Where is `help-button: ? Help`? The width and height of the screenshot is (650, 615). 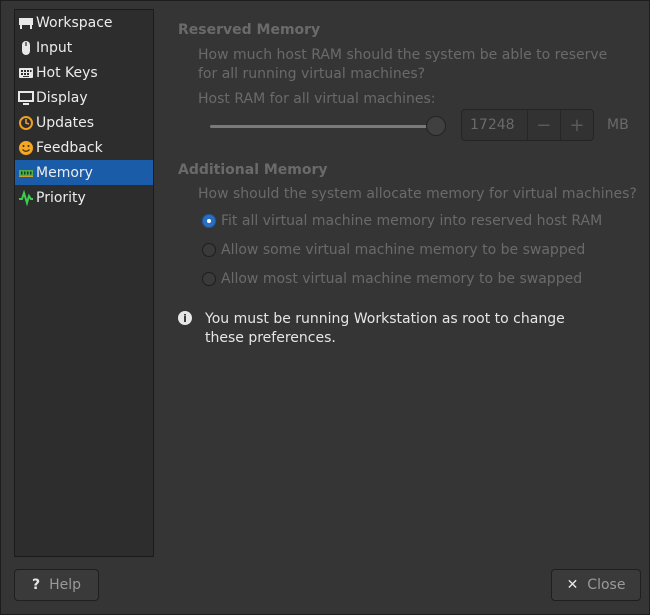
help-button: ? Help is located at coordinates (56, 585).